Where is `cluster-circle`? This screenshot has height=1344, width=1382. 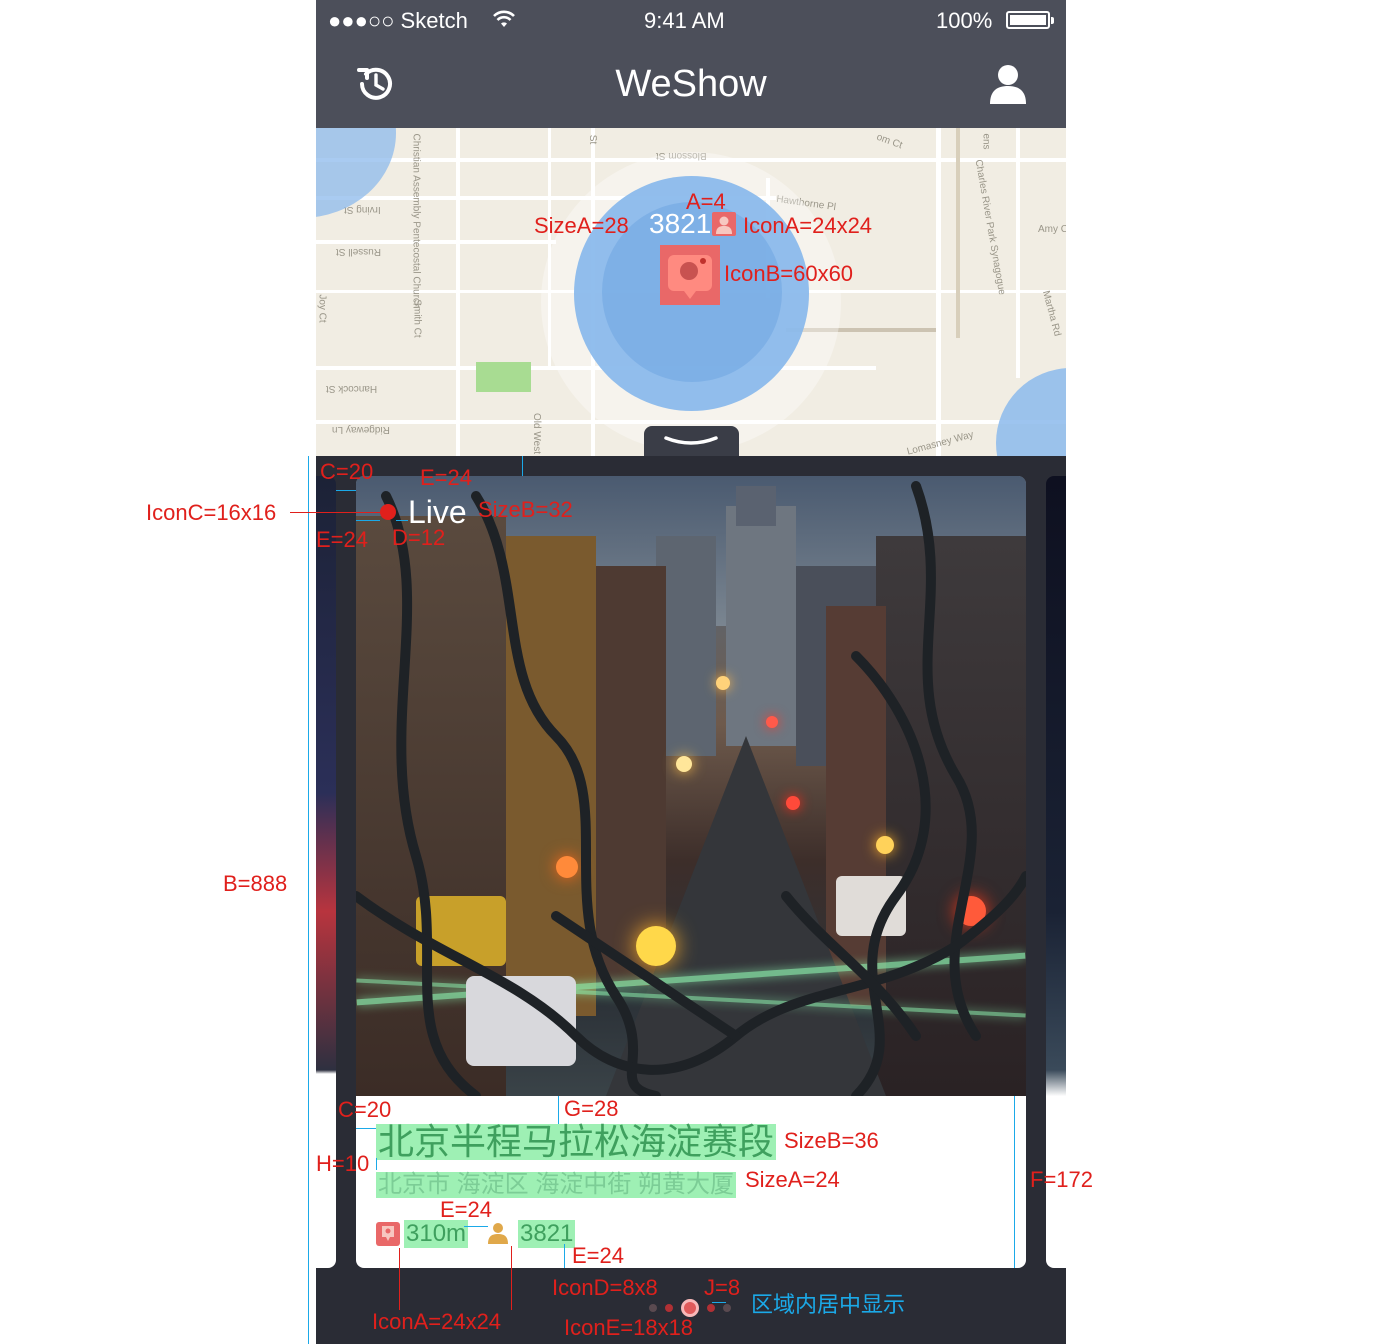
cluster-circle is located at coordinates (1031, 412).